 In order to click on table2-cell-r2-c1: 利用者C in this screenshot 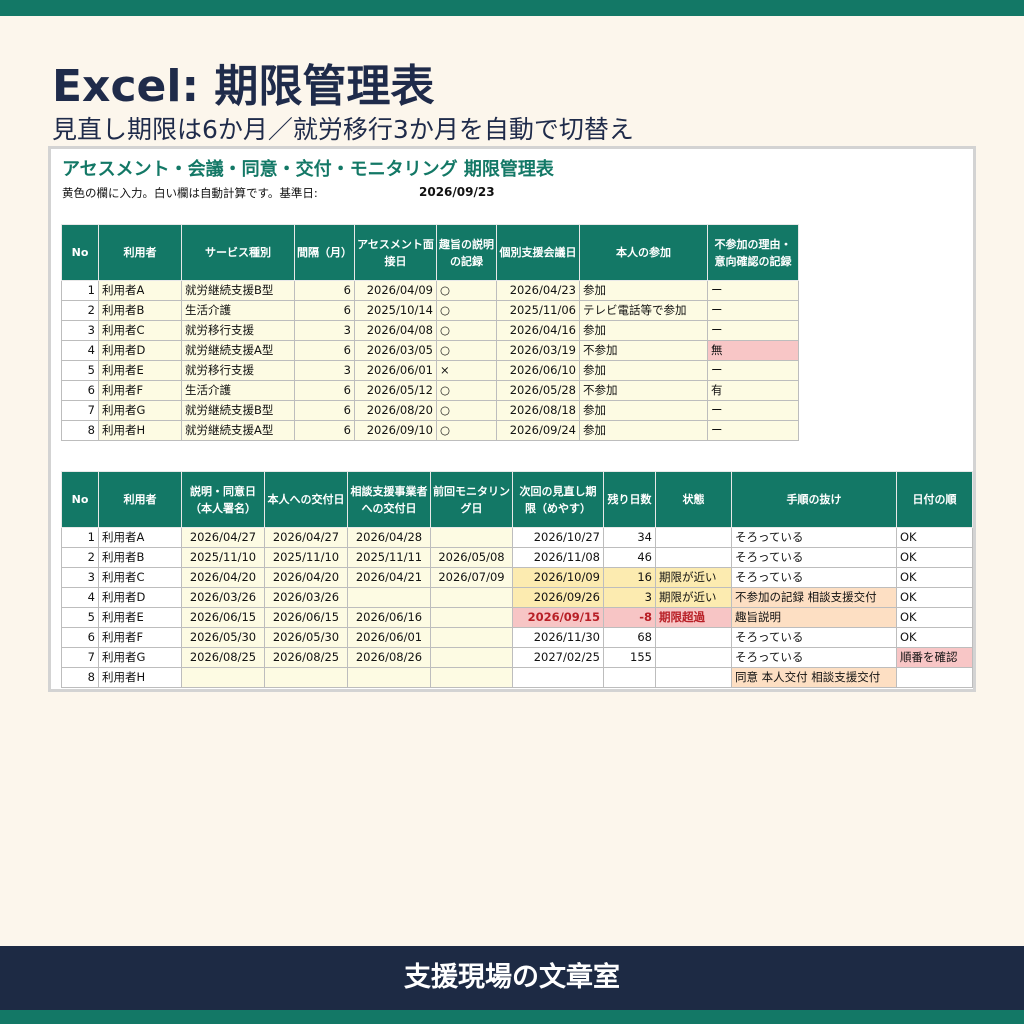, I will do `click(140, 577)`.